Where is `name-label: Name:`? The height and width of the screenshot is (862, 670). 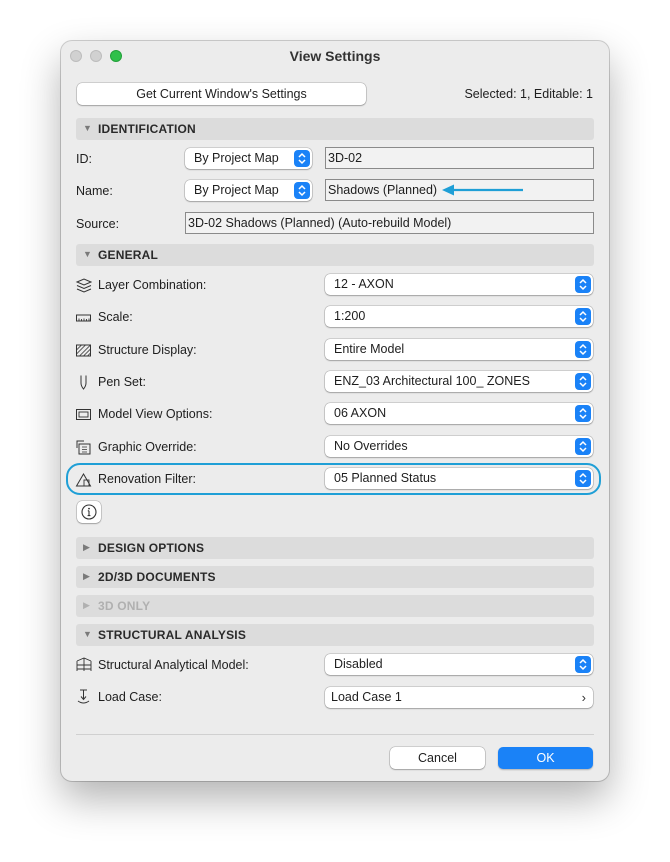
name-label: Name: is located at coordinates (94, 191).